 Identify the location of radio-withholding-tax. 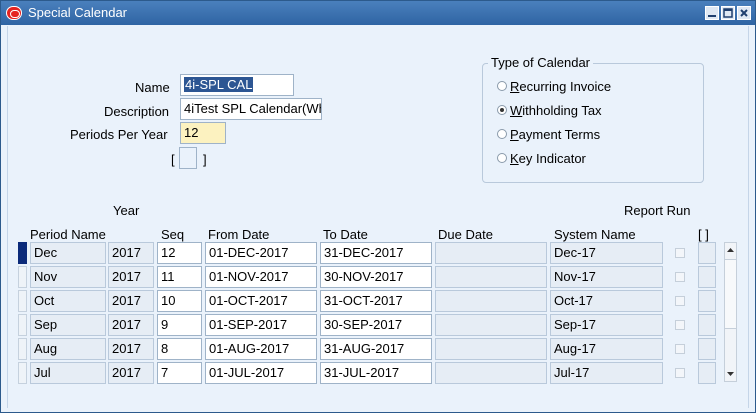
(502, 110).